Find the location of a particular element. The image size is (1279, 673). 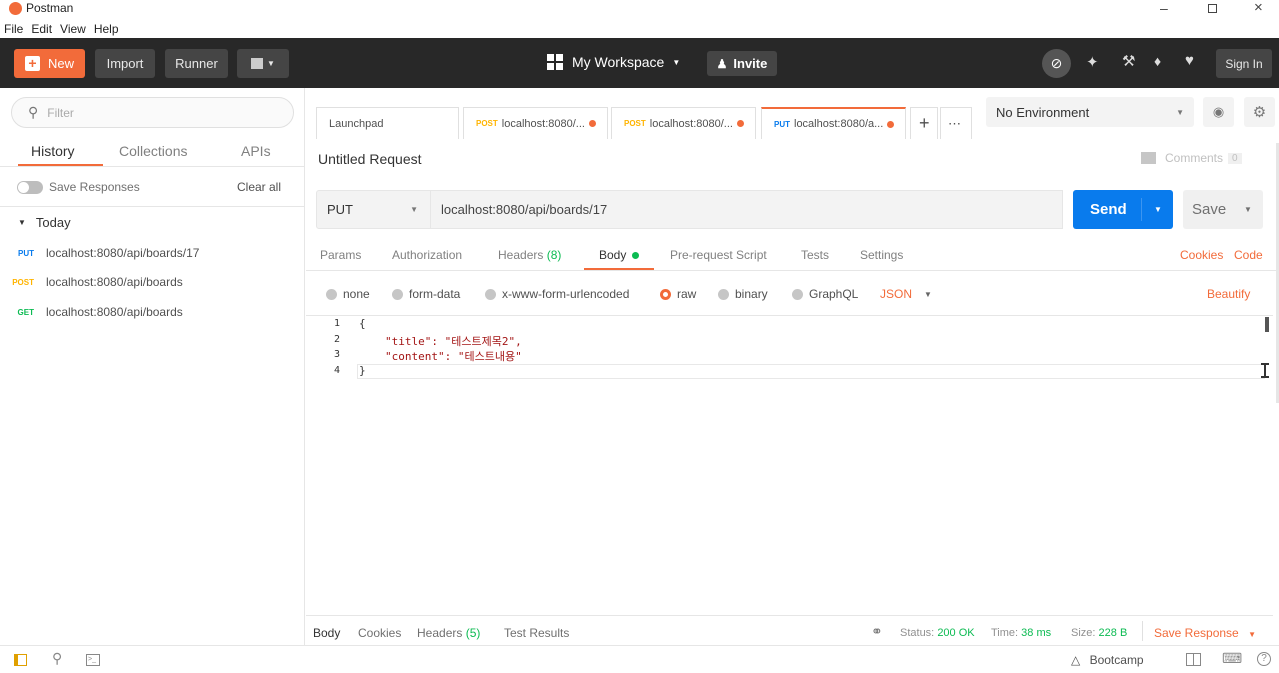

new-button: + New is located at coordinates (49, 63).